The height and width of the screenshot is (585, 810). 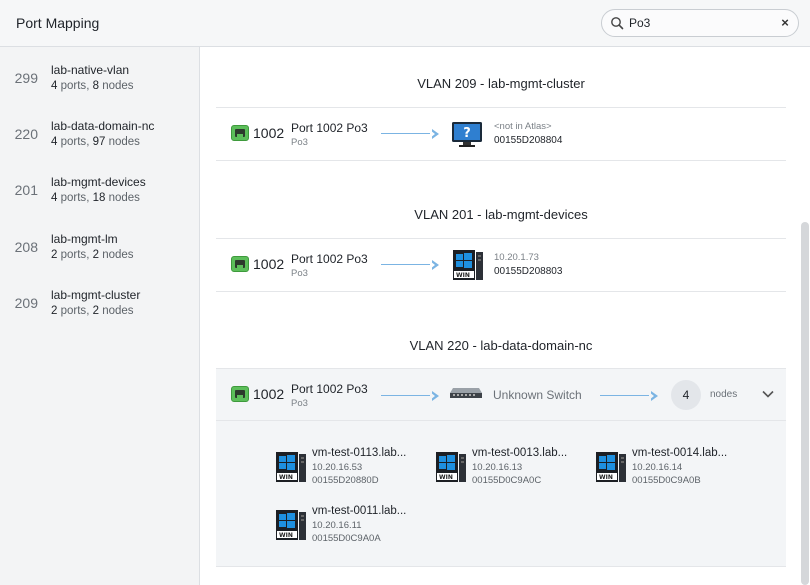 I want to click on section-title: VLAN 220 - lab-data-domain-nc, so click(x=501, y=345).